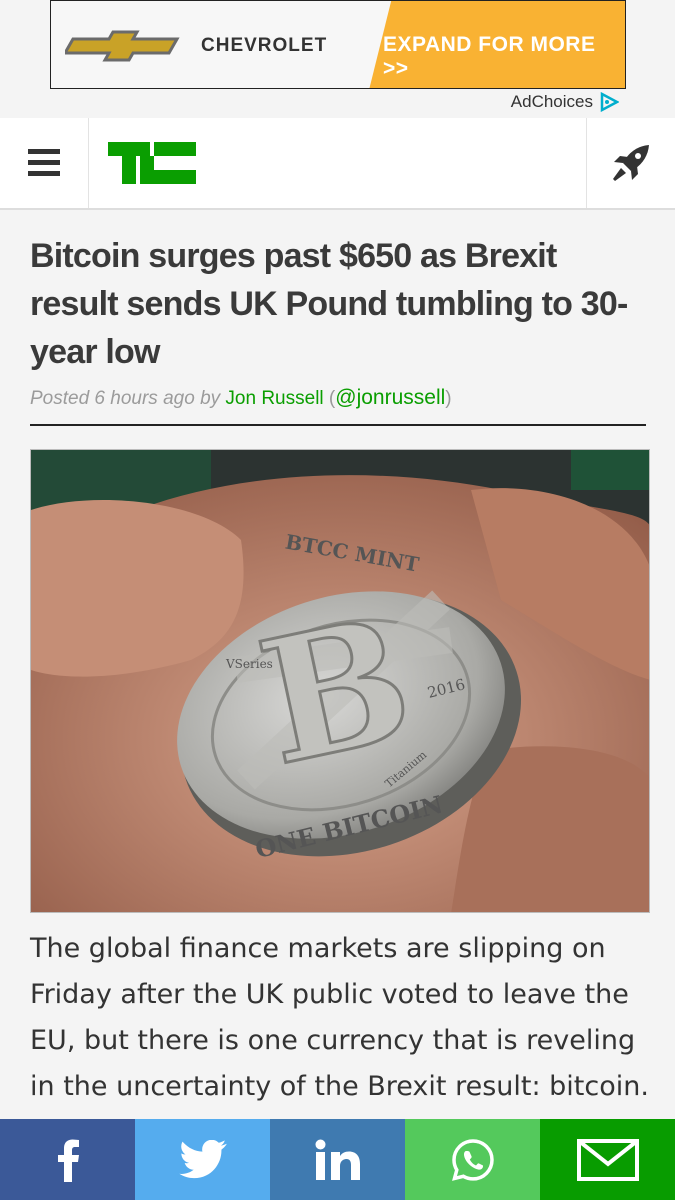  Describe the element at coordinates (249, 664) in the screenshot. I see `coin-series-text: VSeries` at that location.